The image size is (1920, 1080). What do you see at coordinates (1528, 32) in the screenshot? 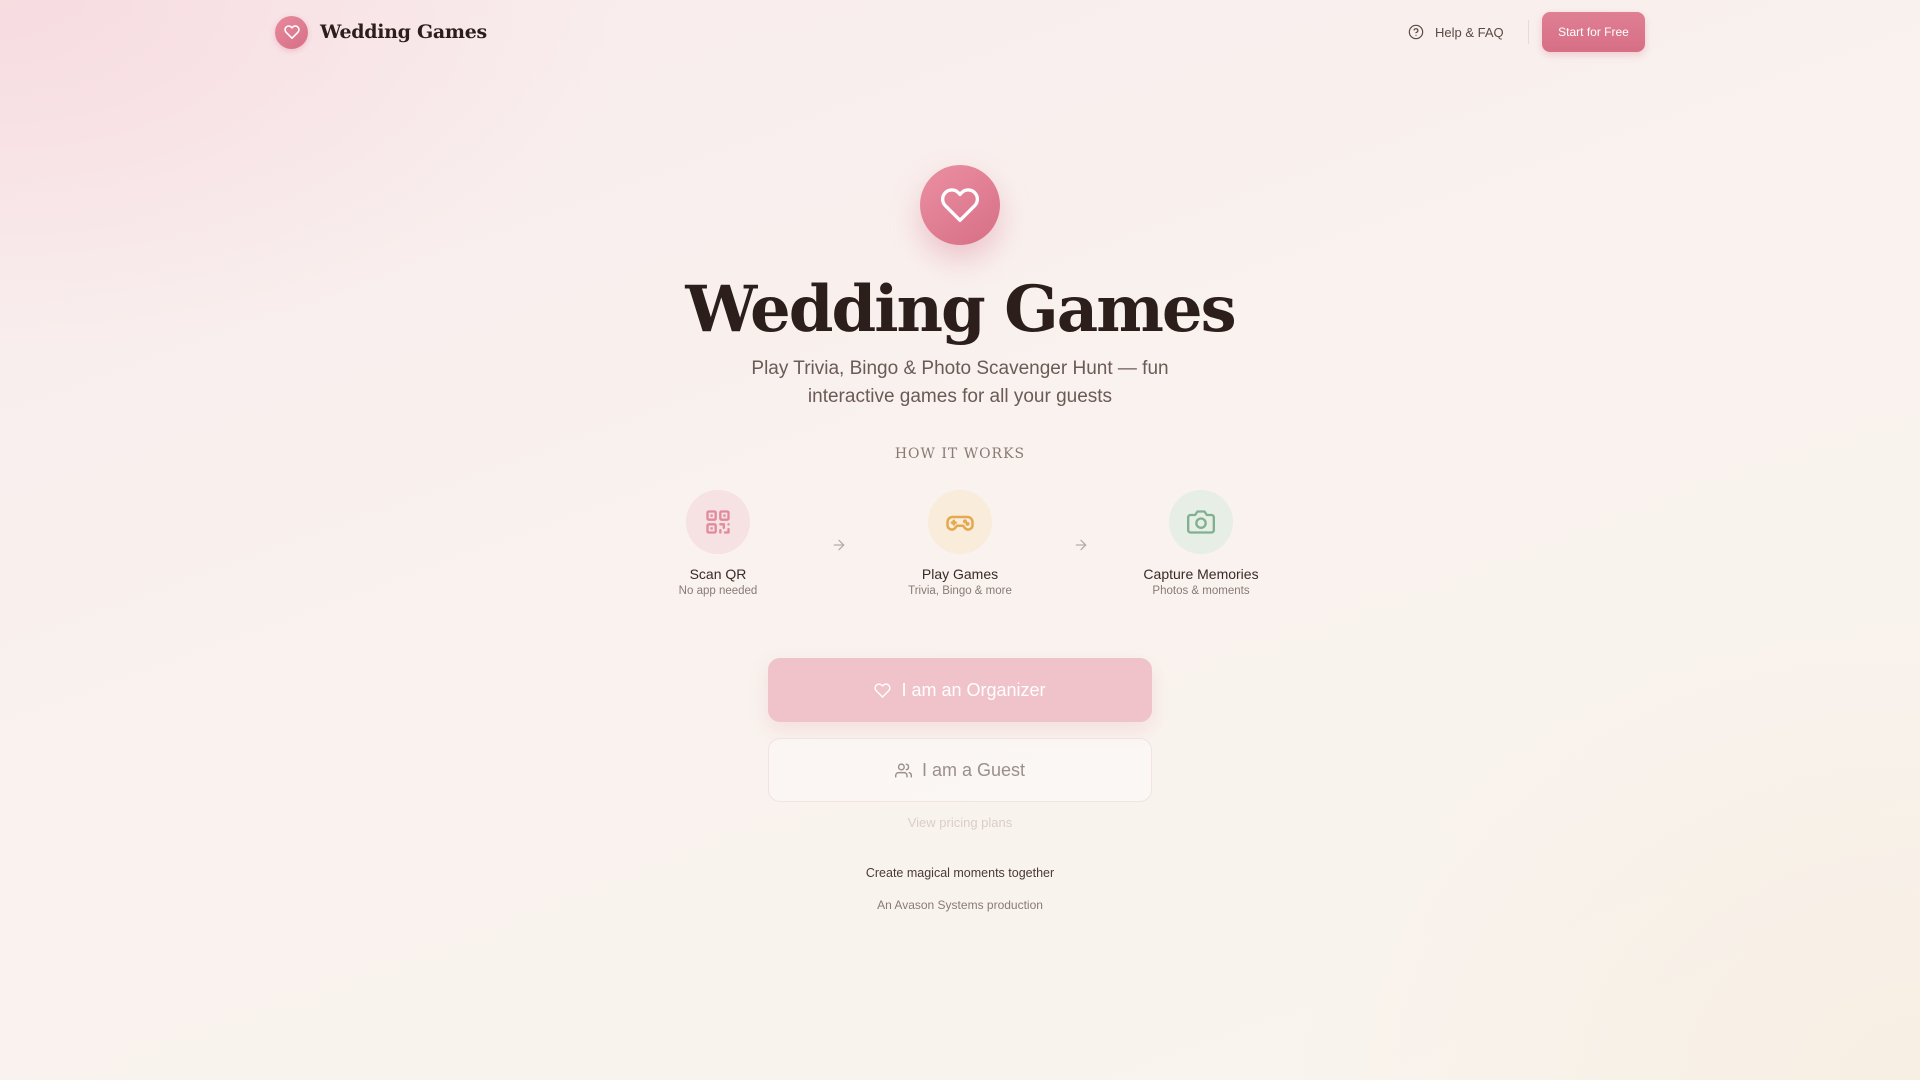
I see `header-divider` at bounding box center [1528, 32].